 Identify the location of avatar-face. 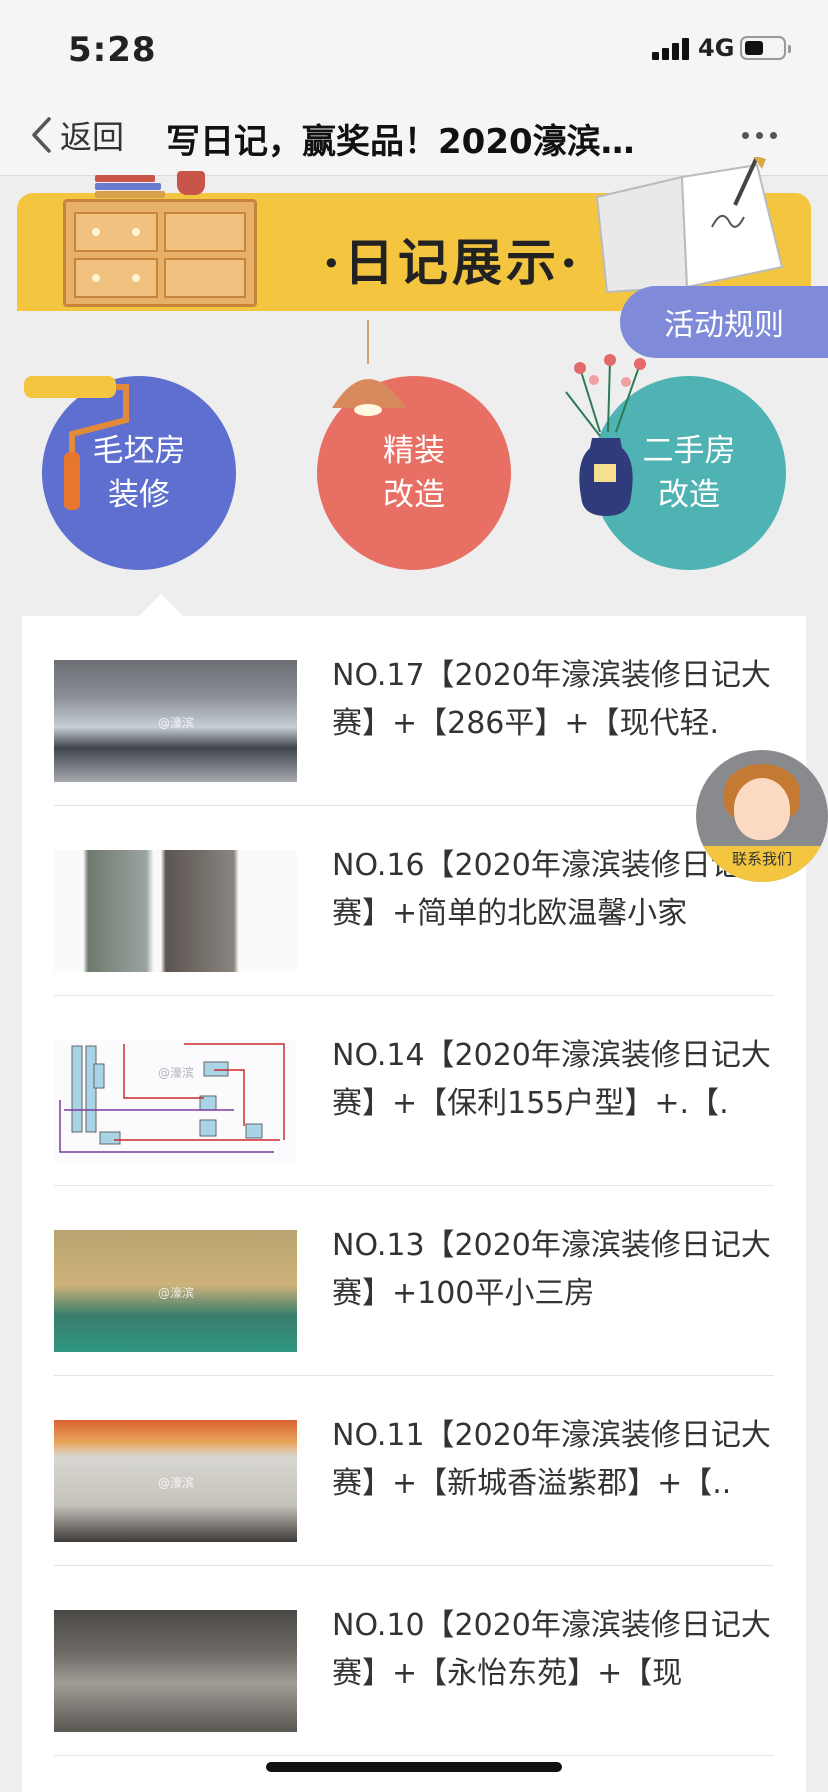
(762, 809).